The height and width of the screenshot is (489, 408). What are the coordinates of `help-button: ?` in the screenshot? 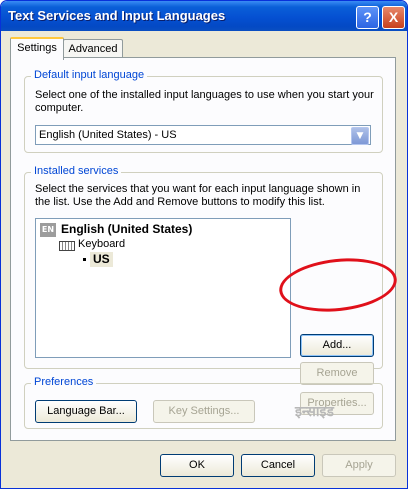 It's located at (367, 17).